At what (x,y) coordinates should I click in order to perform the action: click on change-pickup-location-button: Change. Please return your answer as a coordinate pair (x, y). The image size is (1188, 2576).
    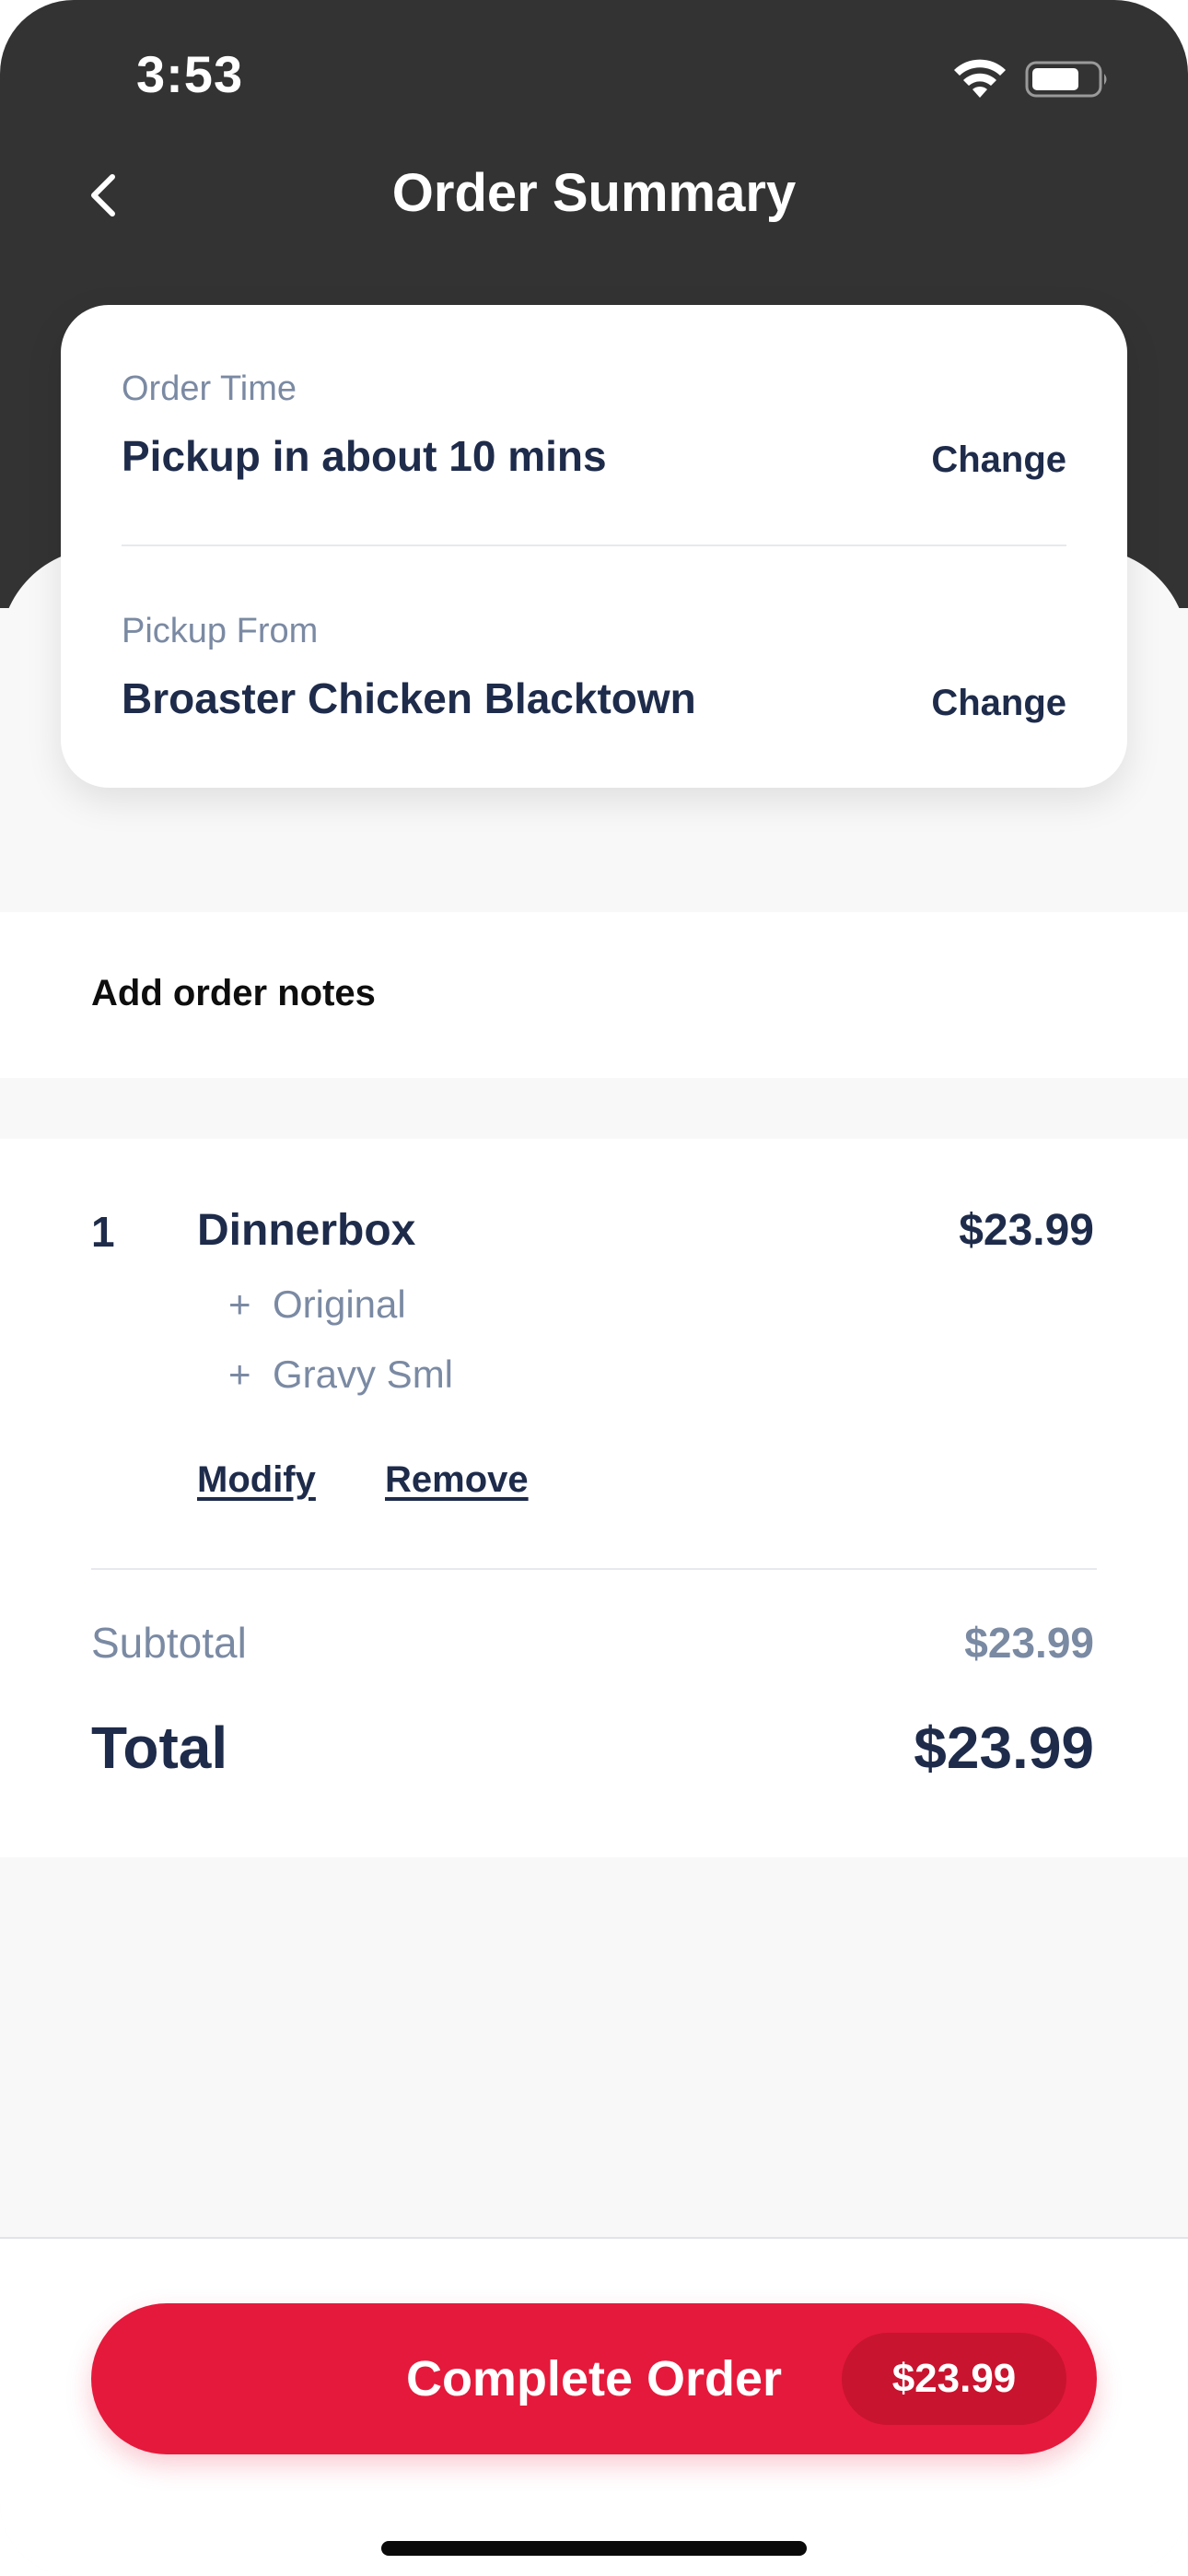
    Looking at the image, I should click on (998, 703).